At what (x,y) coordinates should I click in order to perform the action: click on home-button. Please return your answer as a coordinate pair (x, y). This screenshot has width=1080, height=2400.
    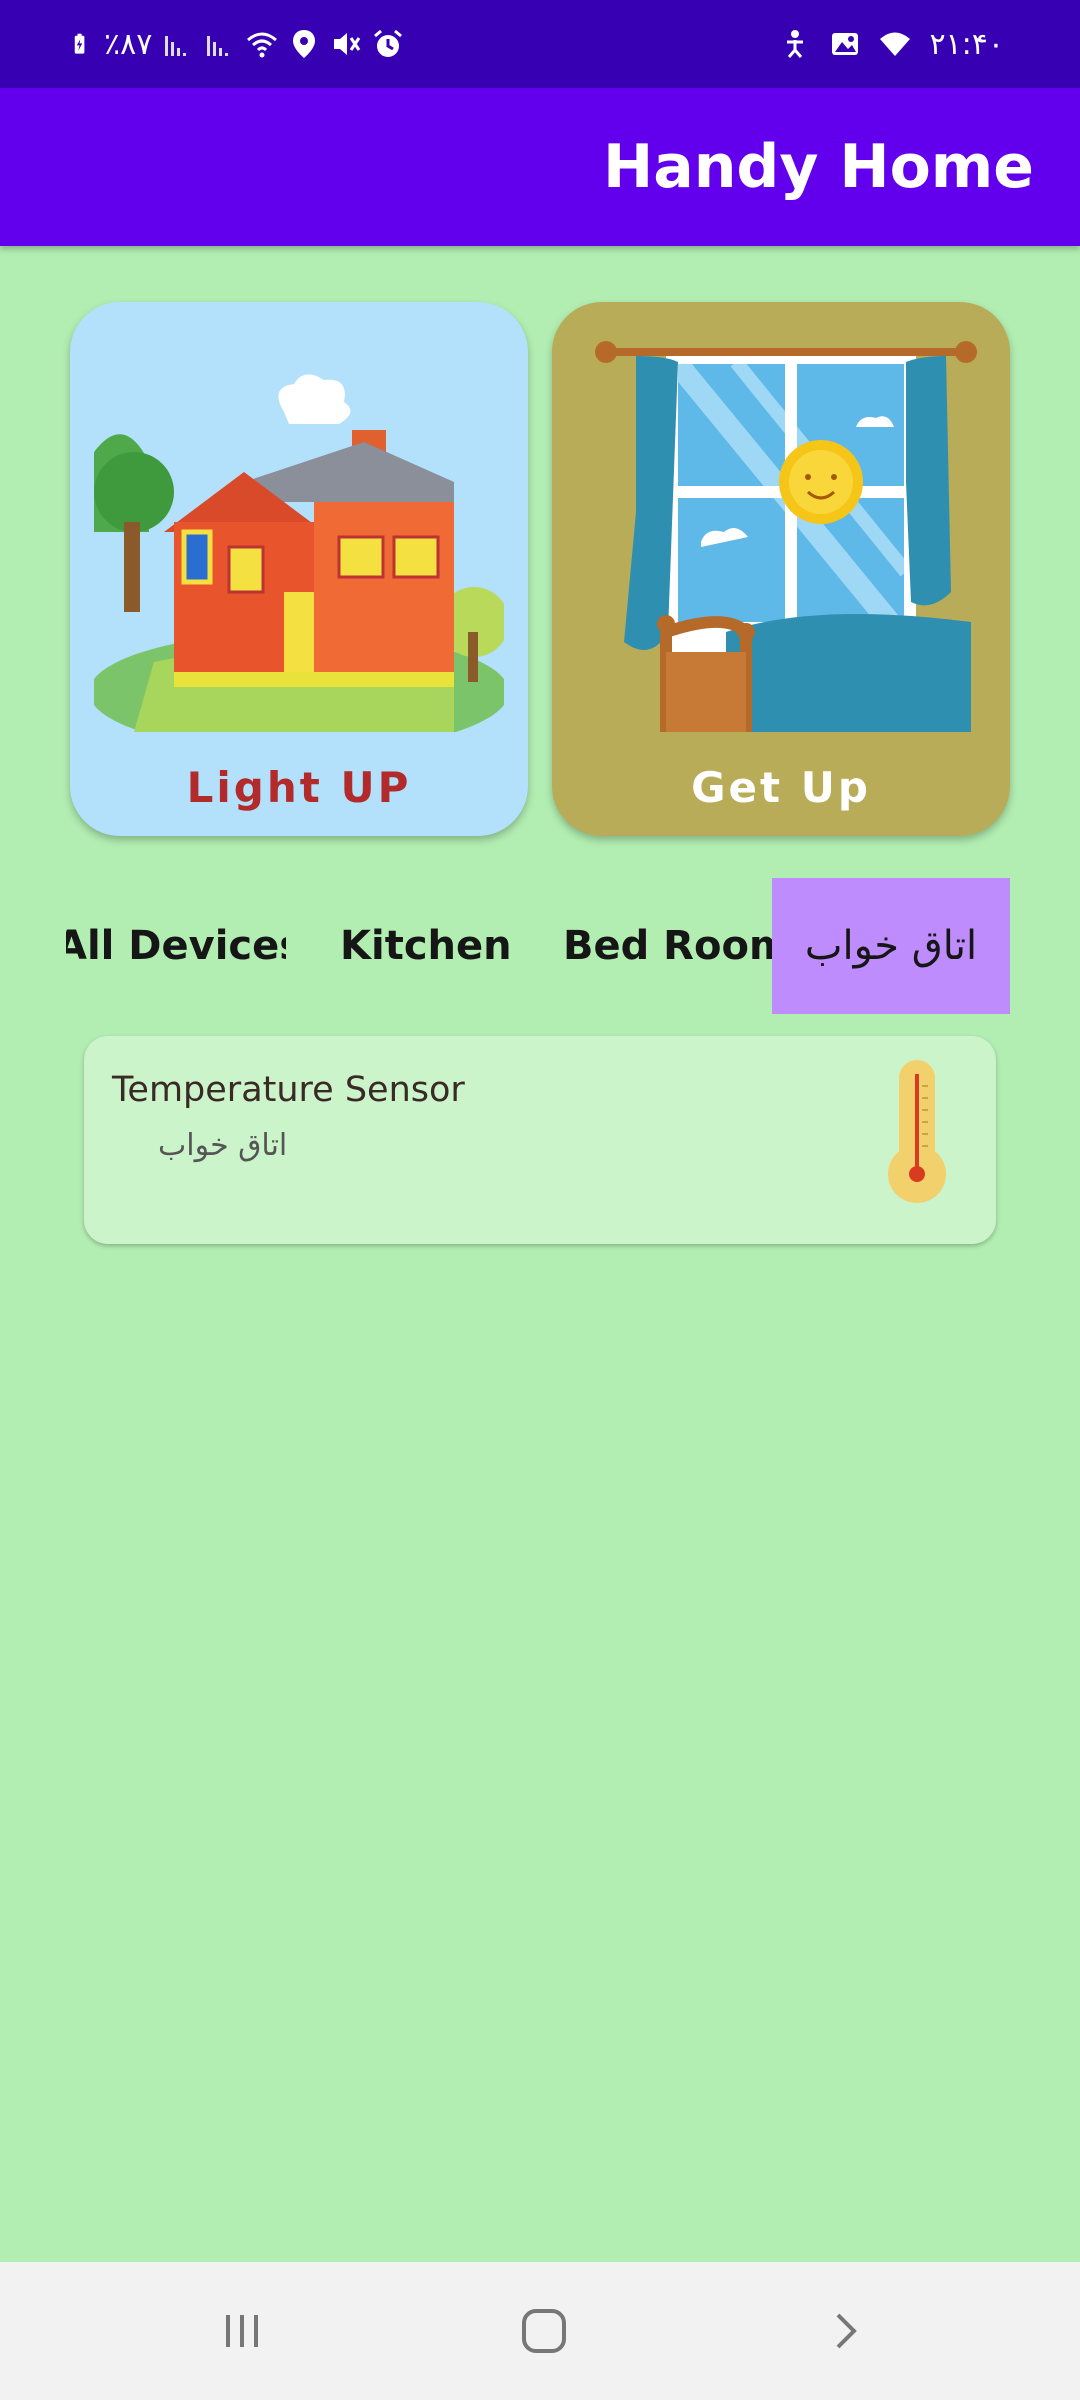
    Looking at the image, I should click on (544, 2331).